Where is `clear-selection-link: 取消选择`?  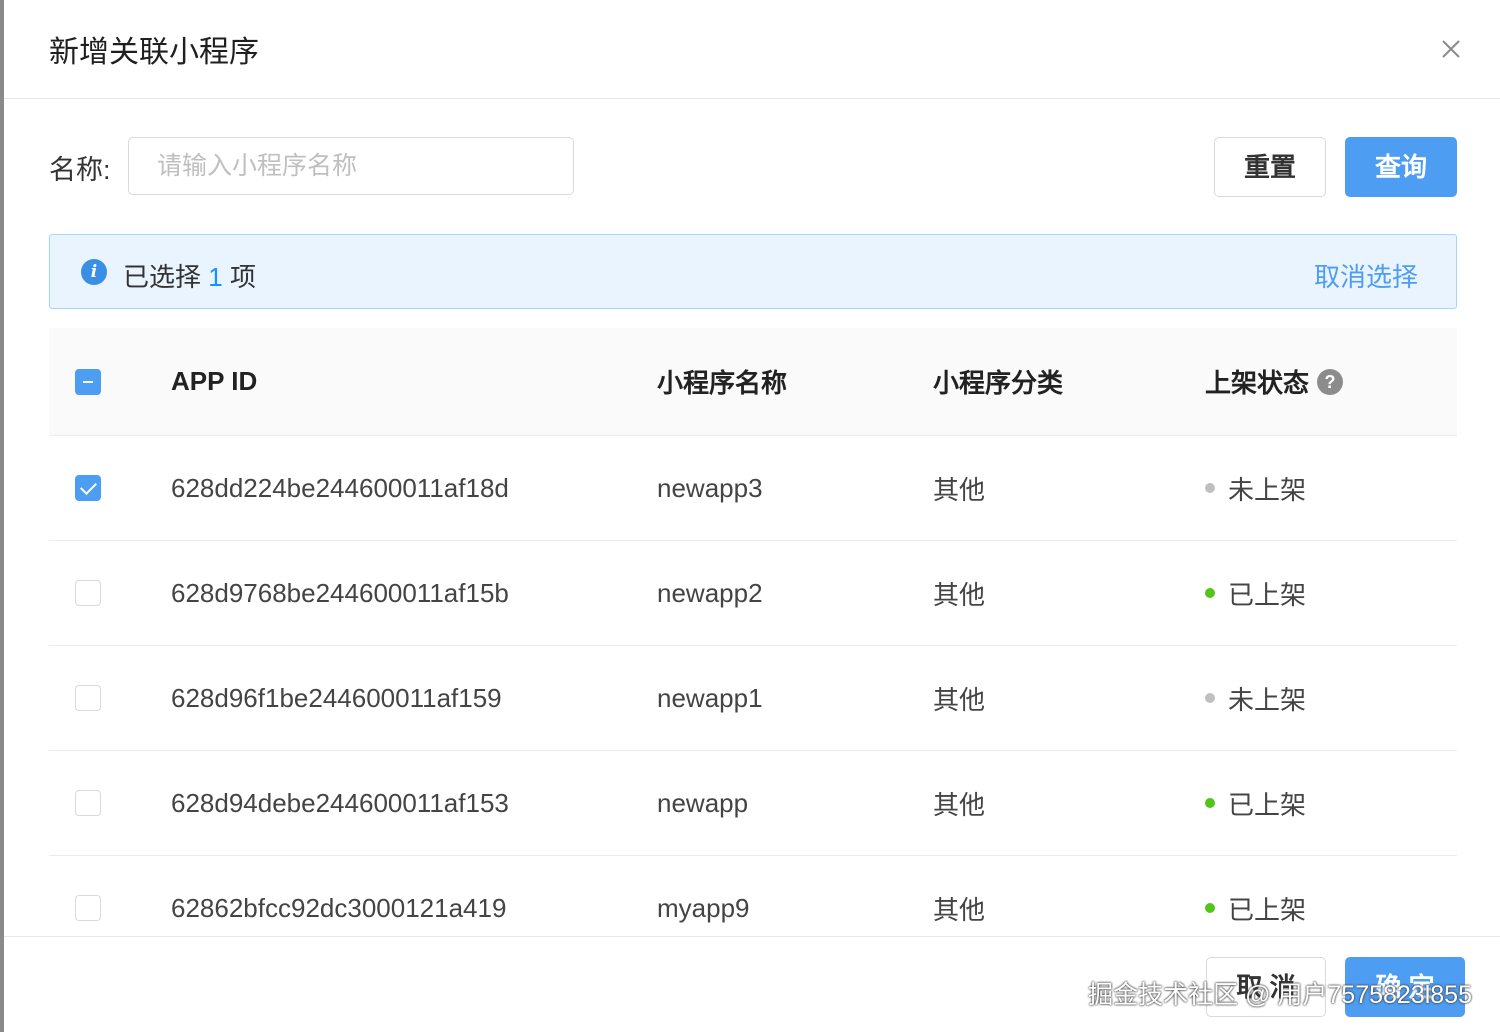
clear-selection-link: 取消选择 is located at coordinates (1366, 275).